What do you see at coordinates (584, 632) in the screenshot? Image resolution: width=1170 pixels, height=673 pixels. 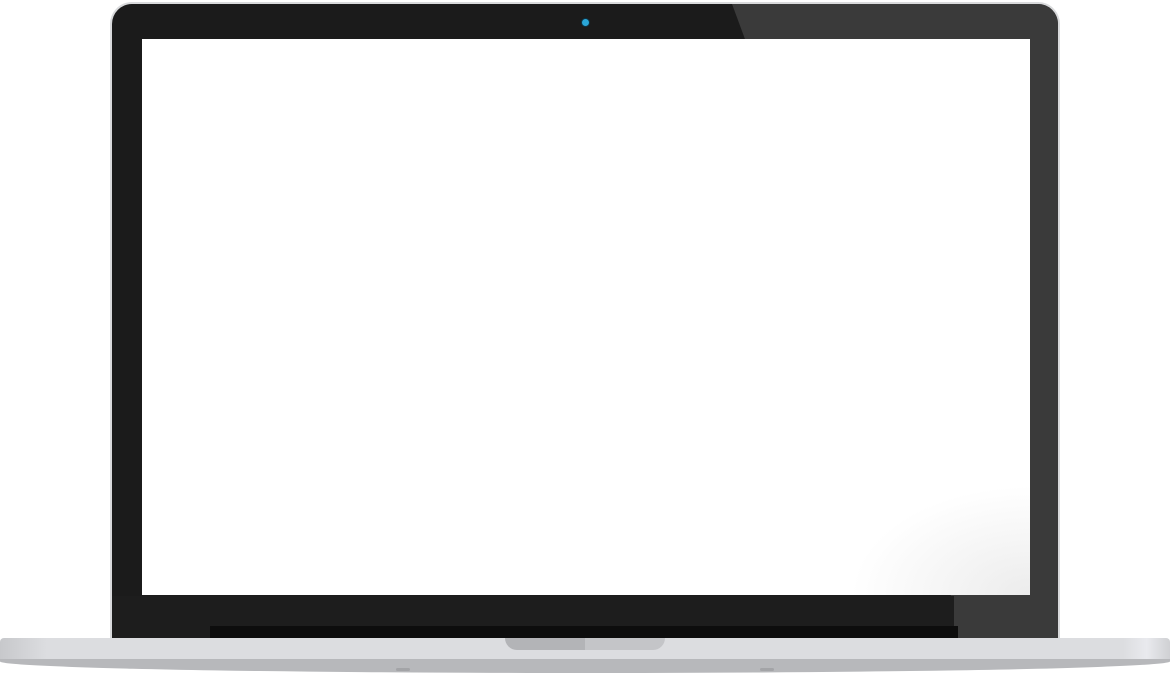 I see `hinge` at bounding box center [584, 632].